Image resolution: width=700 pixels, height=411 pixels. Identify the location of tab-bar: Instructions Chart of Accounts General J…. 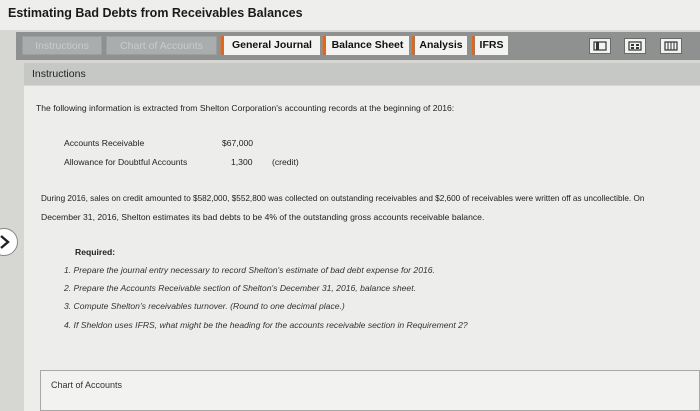
(358, 46).